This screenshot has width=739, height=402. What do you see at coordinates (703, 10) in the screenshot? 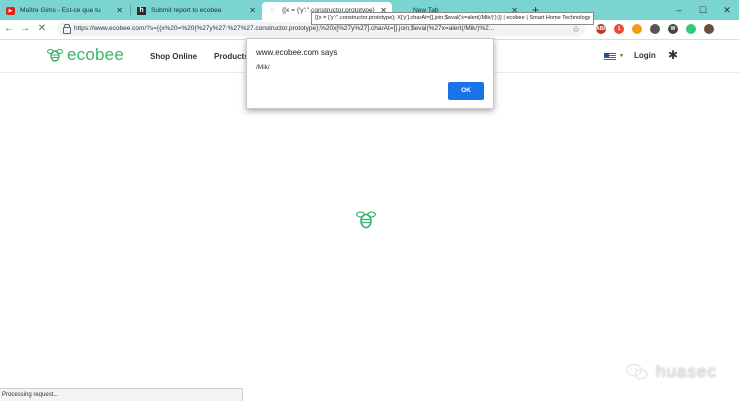
I see `maximize-button: ☐` at bounding box center [703, 10].